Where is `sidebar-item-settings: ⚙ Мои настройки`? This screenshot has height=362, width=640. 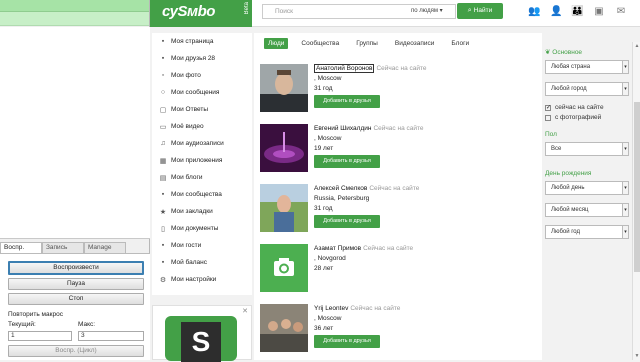 sidebar-item-settings: ⚙ Мои настройки is located at coordinates (202, 279).